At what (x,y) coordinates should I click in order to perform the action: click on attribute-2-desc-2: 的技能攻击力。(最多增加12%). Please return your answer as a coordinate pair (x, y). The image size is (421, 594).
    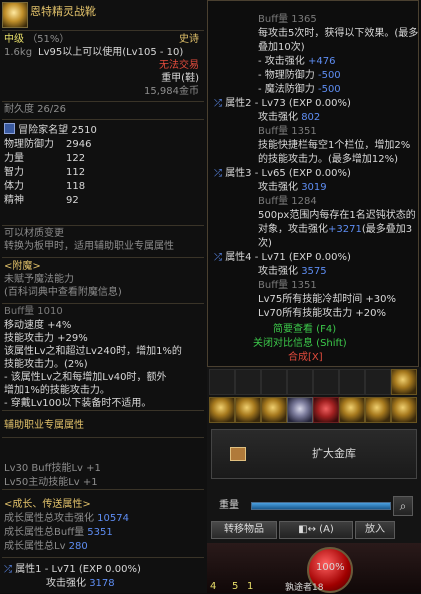
    Looking at the image, I should click on (328, 159).